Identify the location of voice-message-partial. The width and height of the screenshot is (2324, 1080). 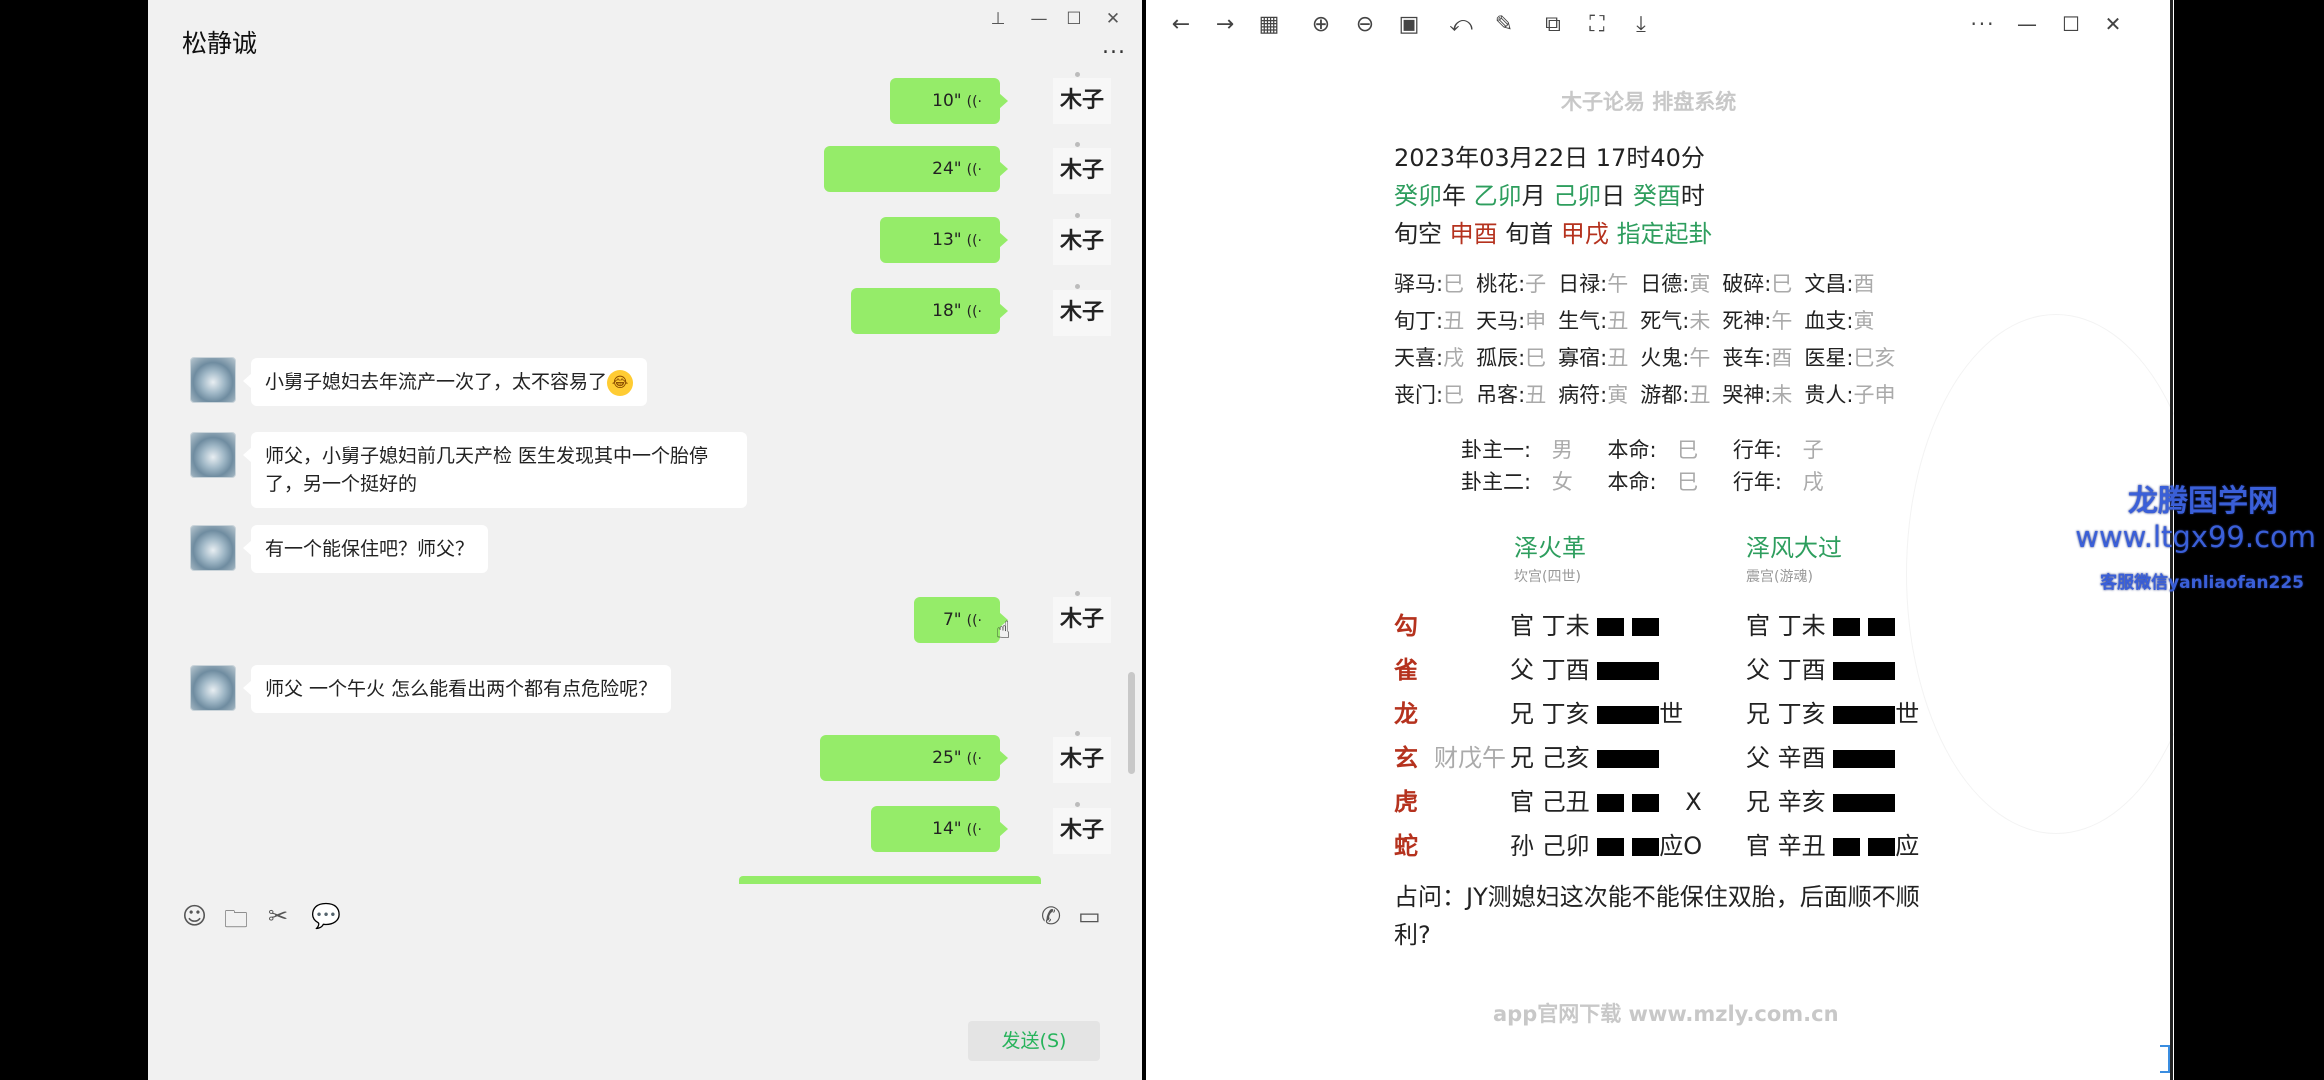
(890, 880).